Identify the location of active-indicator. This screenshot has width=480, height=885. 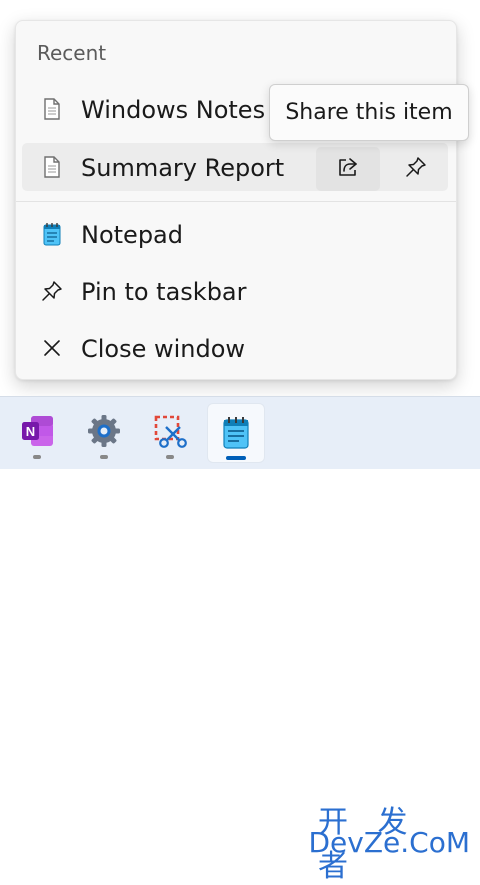
(236, 458).